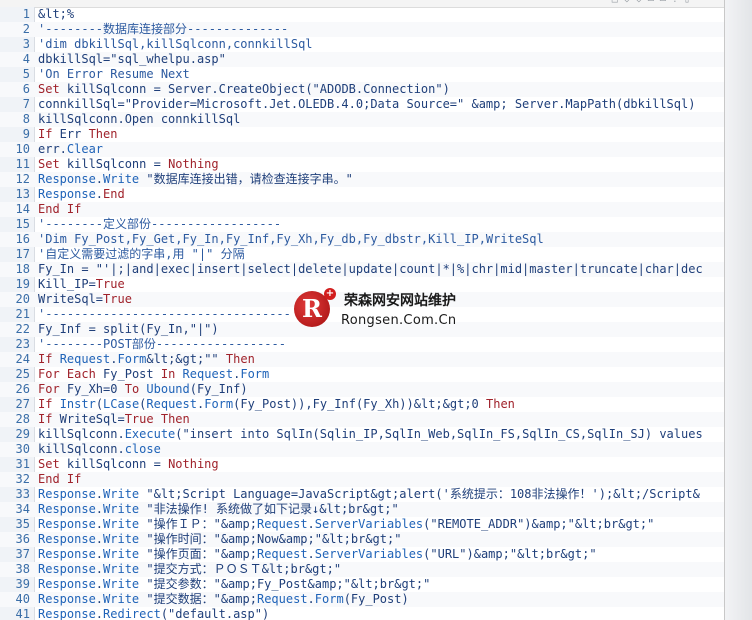 This screenshot has height=620, width=752. I want to click on code-text: Response.Write "提交方式：ＰＯＳＴ&lt;br&gt;", so click(190, 569).